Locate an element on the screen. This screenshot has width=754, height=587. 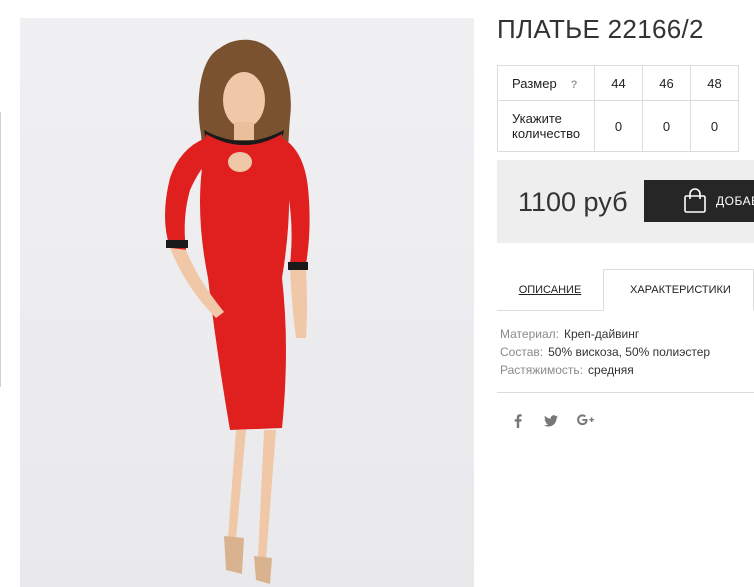
spec-stretch: Растяжимость: средняя is located at coordinates (605, 370).